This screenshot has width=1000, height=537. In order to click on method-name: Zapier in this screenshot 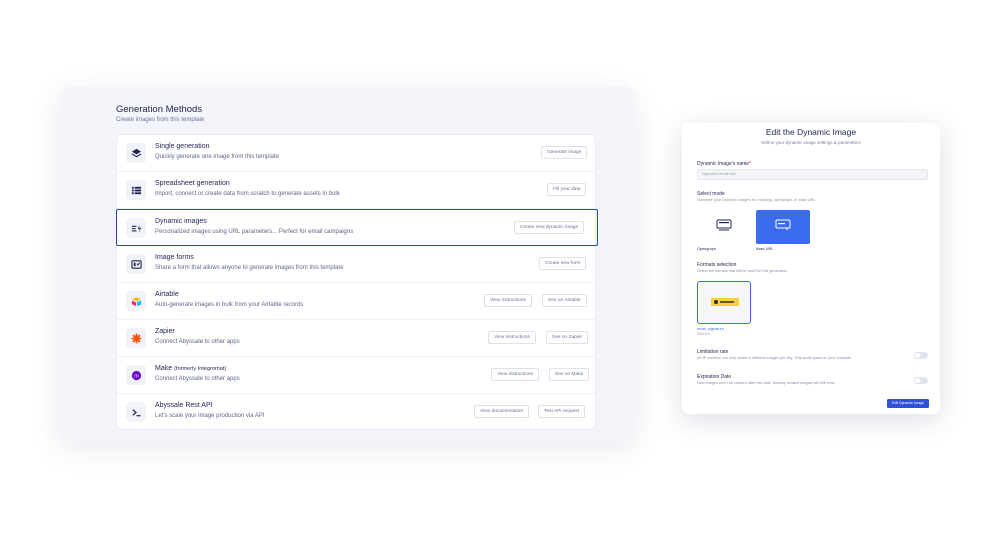, I will do `click(165, 331)`.